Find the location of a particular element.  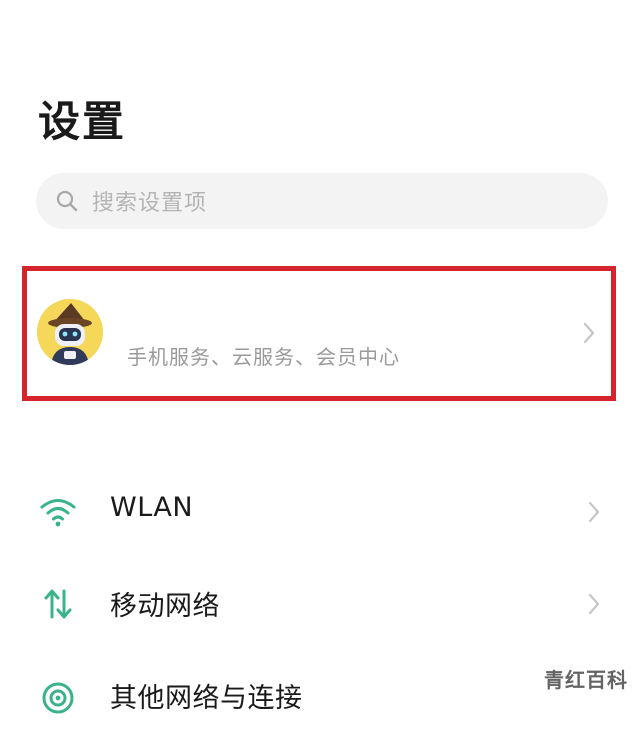

watermark: 青红百科 is located at coordinates (586, 680).